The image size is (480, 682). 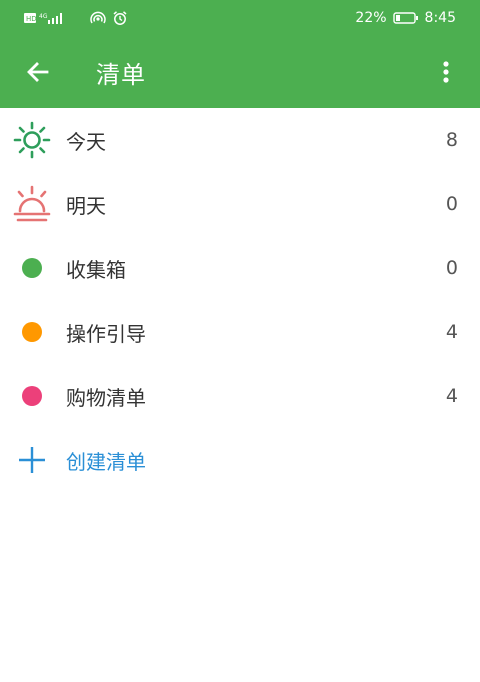 What do you see at coordinates (86, 205) in the screenshot?
I see `list-item-label: 明天` at bounding box center [86, 205].